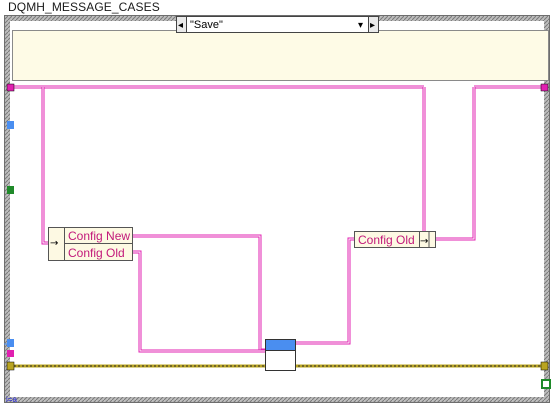  I want to click on comparison-node, so click(280, 355).